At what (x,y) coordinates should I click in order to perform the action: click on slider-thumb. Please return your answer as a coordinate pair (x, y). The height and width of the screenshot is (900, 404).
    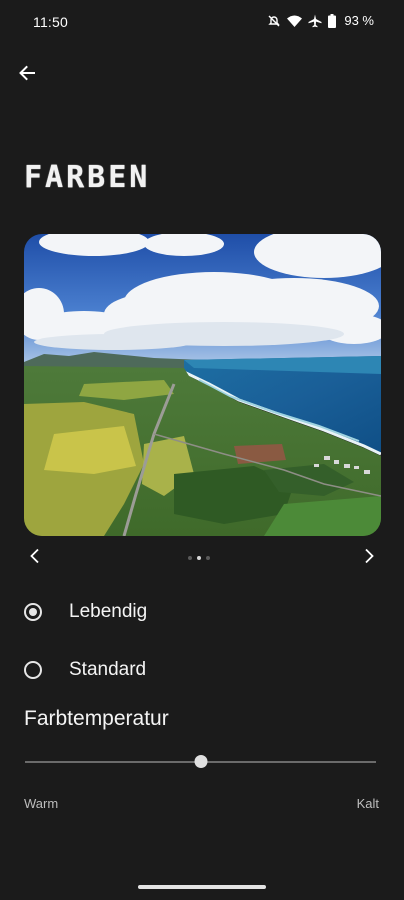
    Looking at the image, I should click on (200, 761).